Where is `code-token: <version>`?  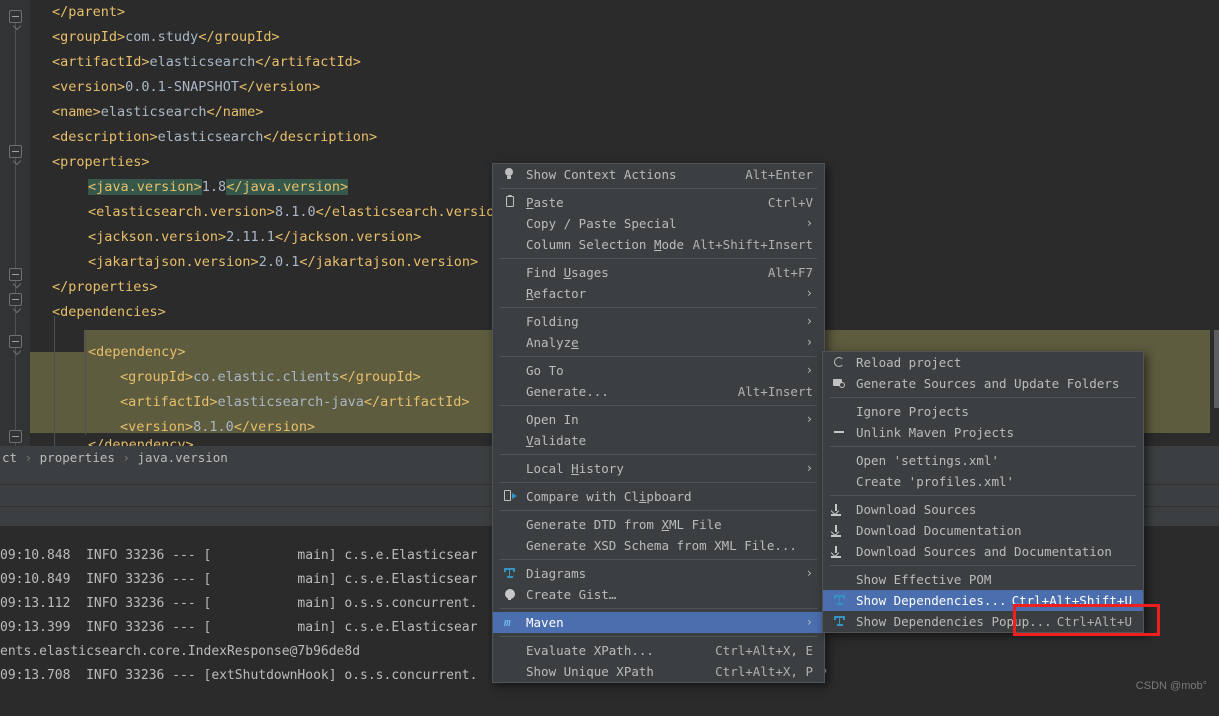 code-token: <version> is located at coordinates (89, 87).